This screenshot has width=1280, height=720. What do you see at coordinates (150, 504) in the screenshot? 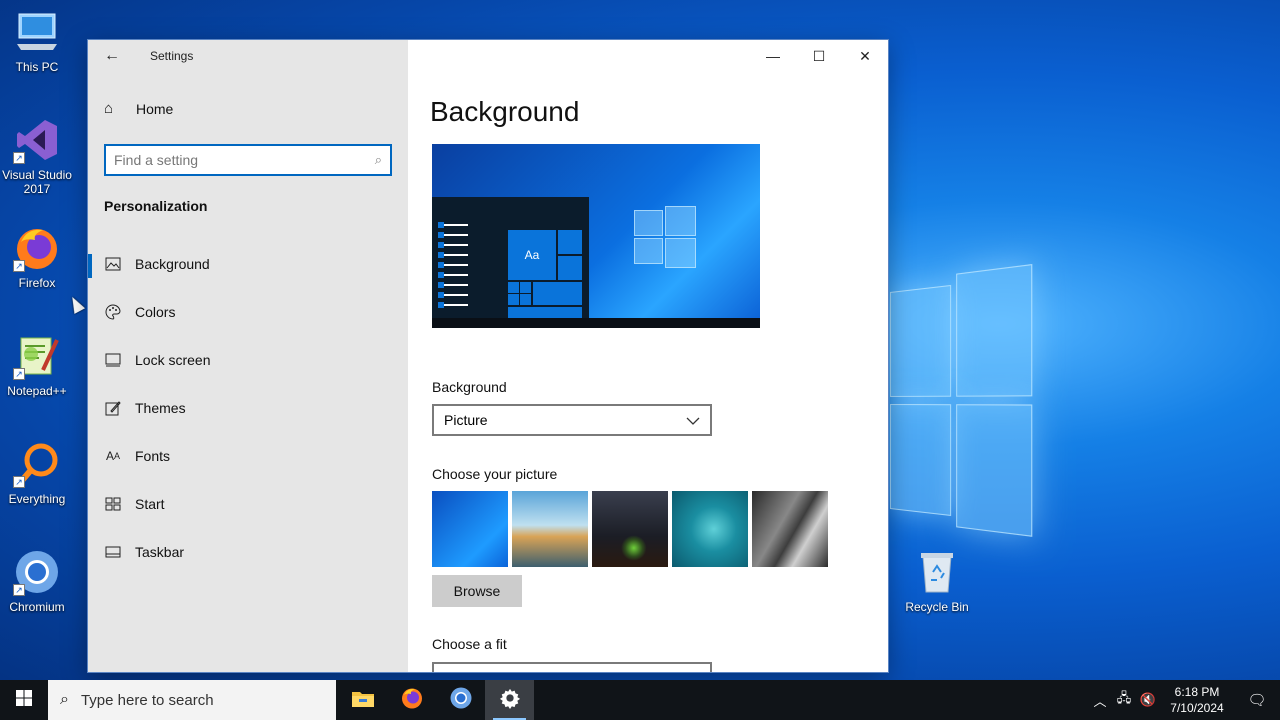
I see `nav-label: Start` at bounding box center [150, 504].